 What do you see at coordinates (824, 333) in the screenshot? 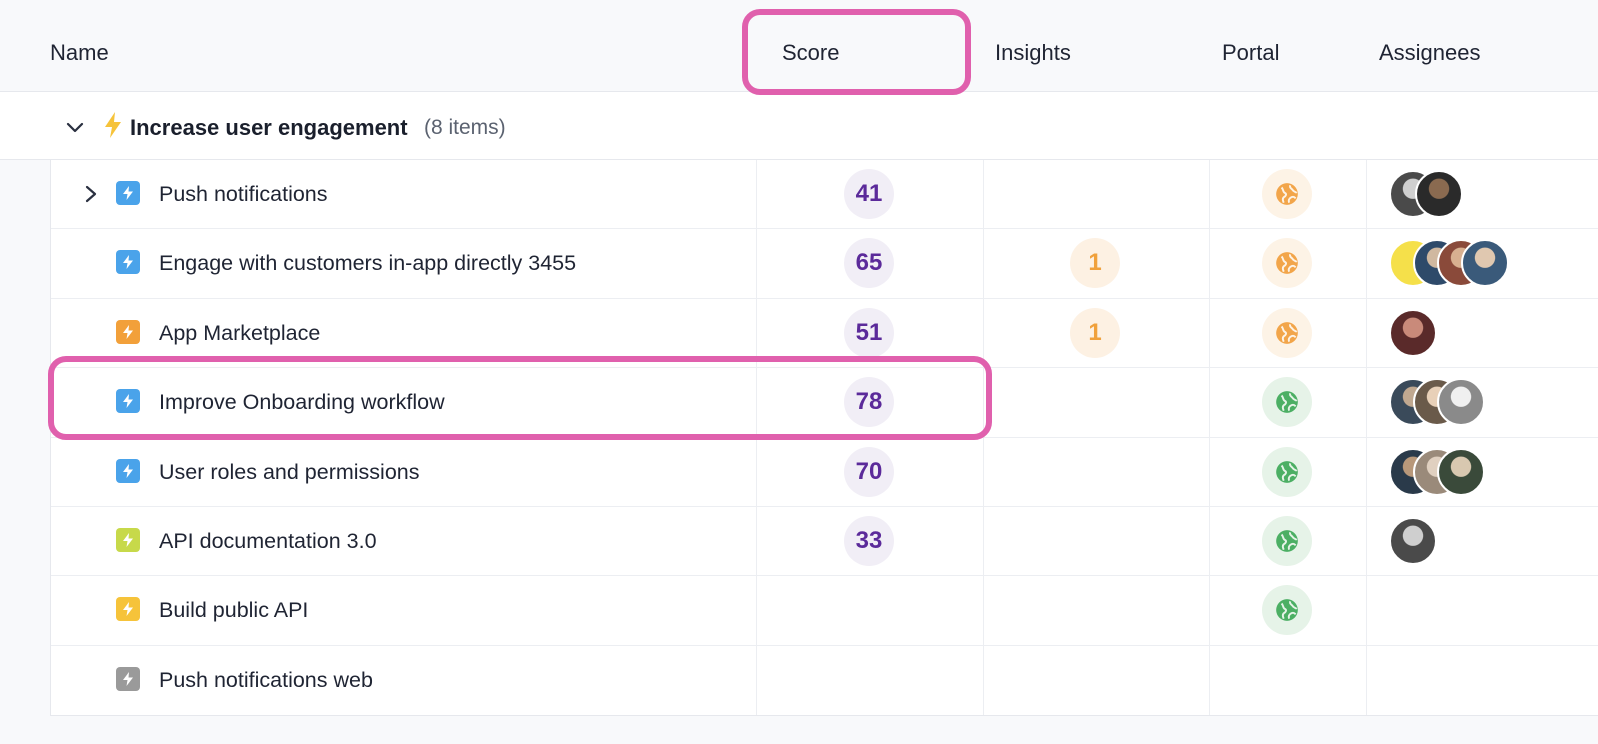
I see `table-row: App Marketplace 51 1` at bounding box center [824, 333].